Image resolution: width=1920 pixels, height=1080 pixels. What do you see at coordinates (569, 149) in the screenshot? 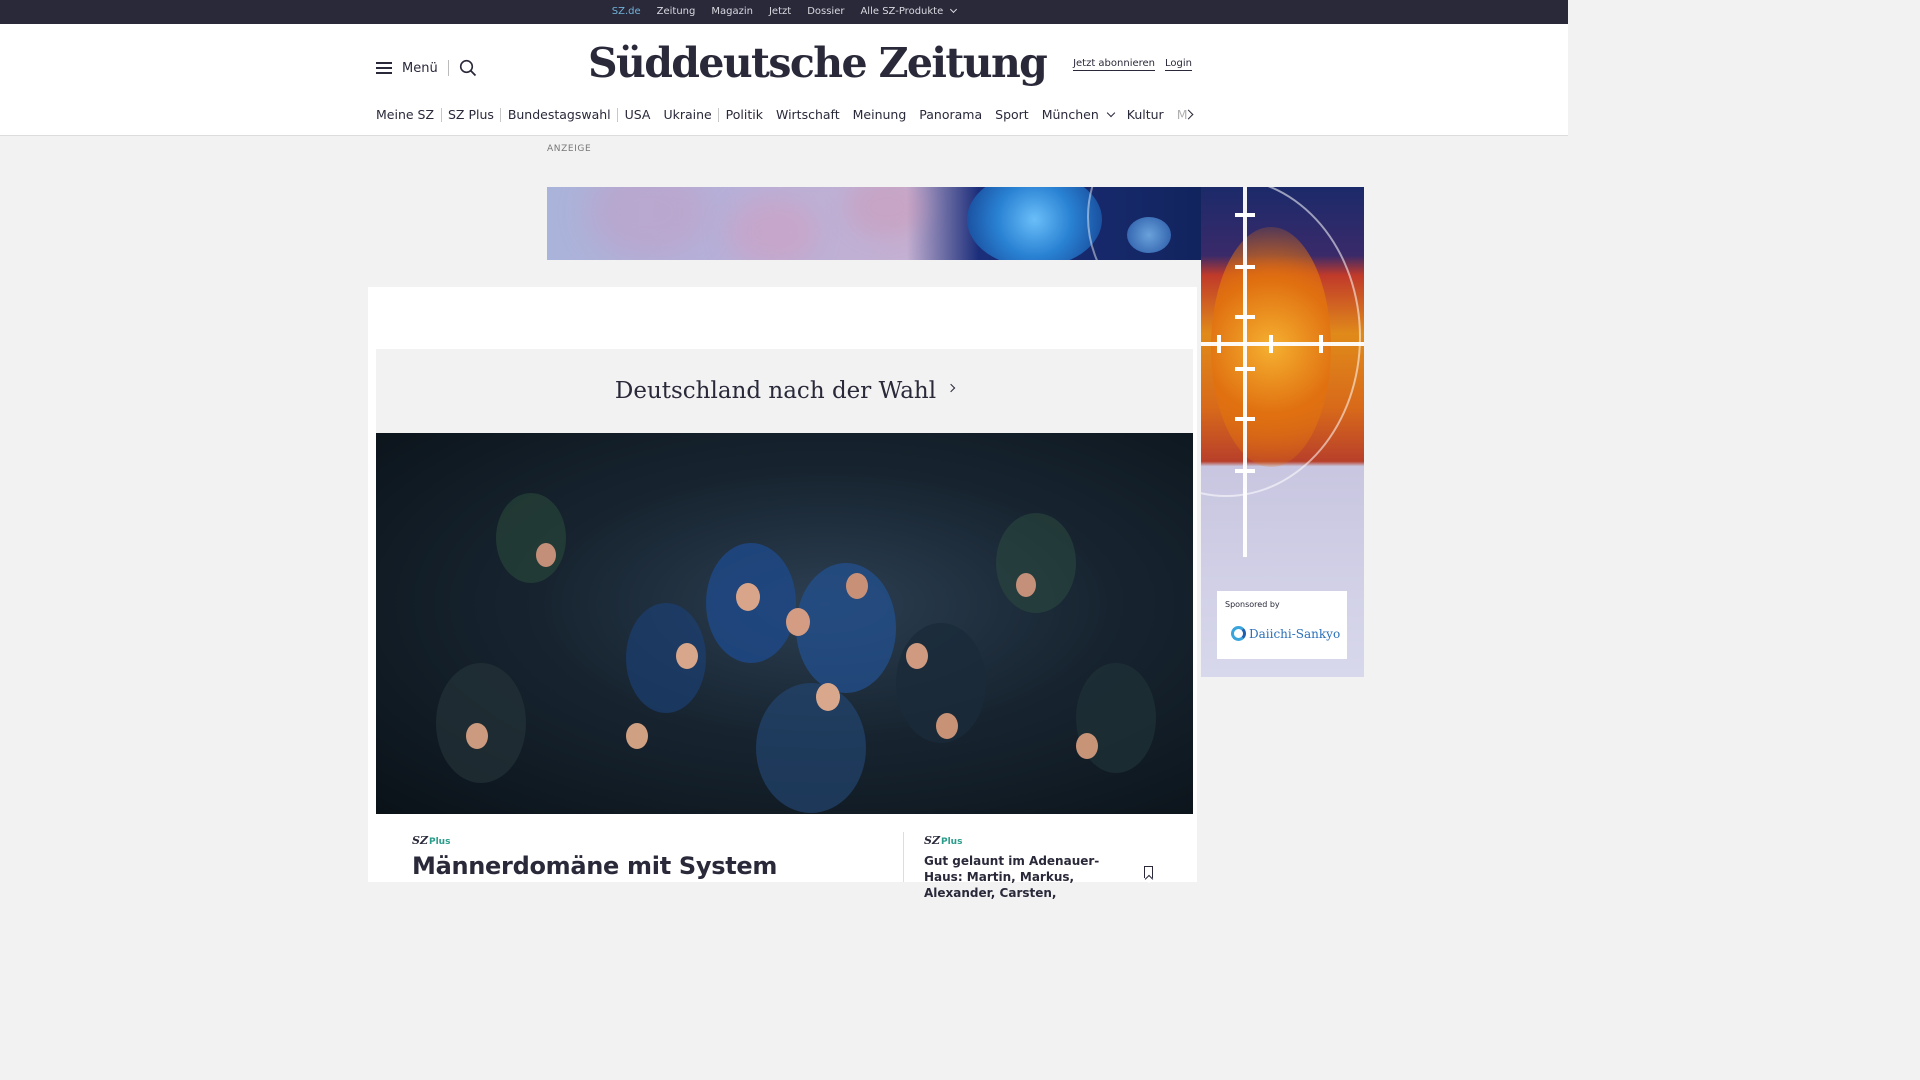
I see `ad-label: ANZEIGE` at bounding box center [569, 149].